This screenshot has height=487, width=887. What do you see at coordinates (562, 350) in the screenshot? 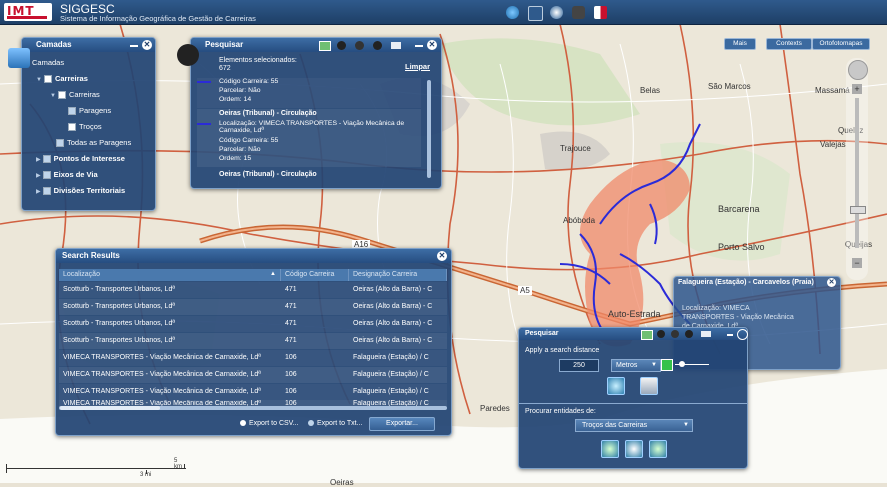
I see `apply-distance-label: Apply a search distance` at bounding box center [562, 350].